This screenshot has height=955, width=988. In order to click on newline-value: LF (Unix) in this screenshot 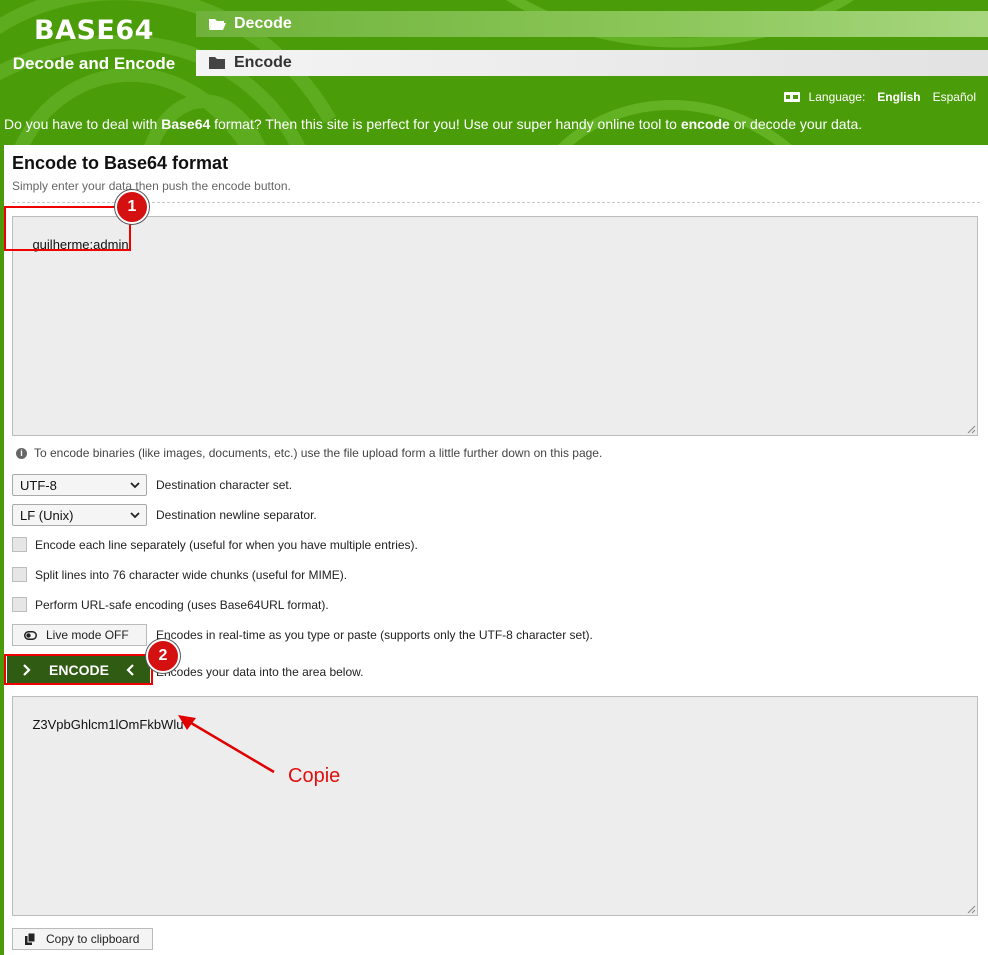, I will do `click(47, 515)`.